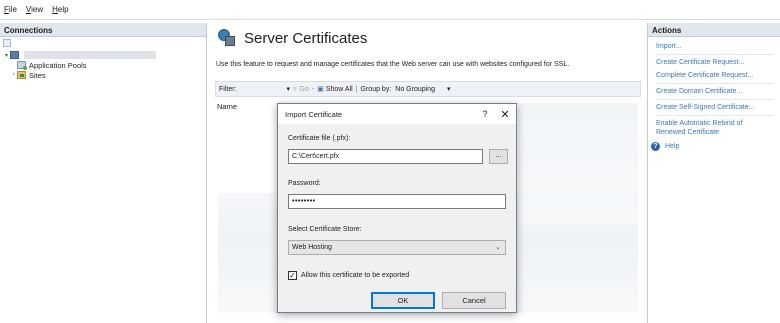 The image size is (780, 323). I want to click on certificate-store-select: Web Hosting ⌄, so click(397, 247).